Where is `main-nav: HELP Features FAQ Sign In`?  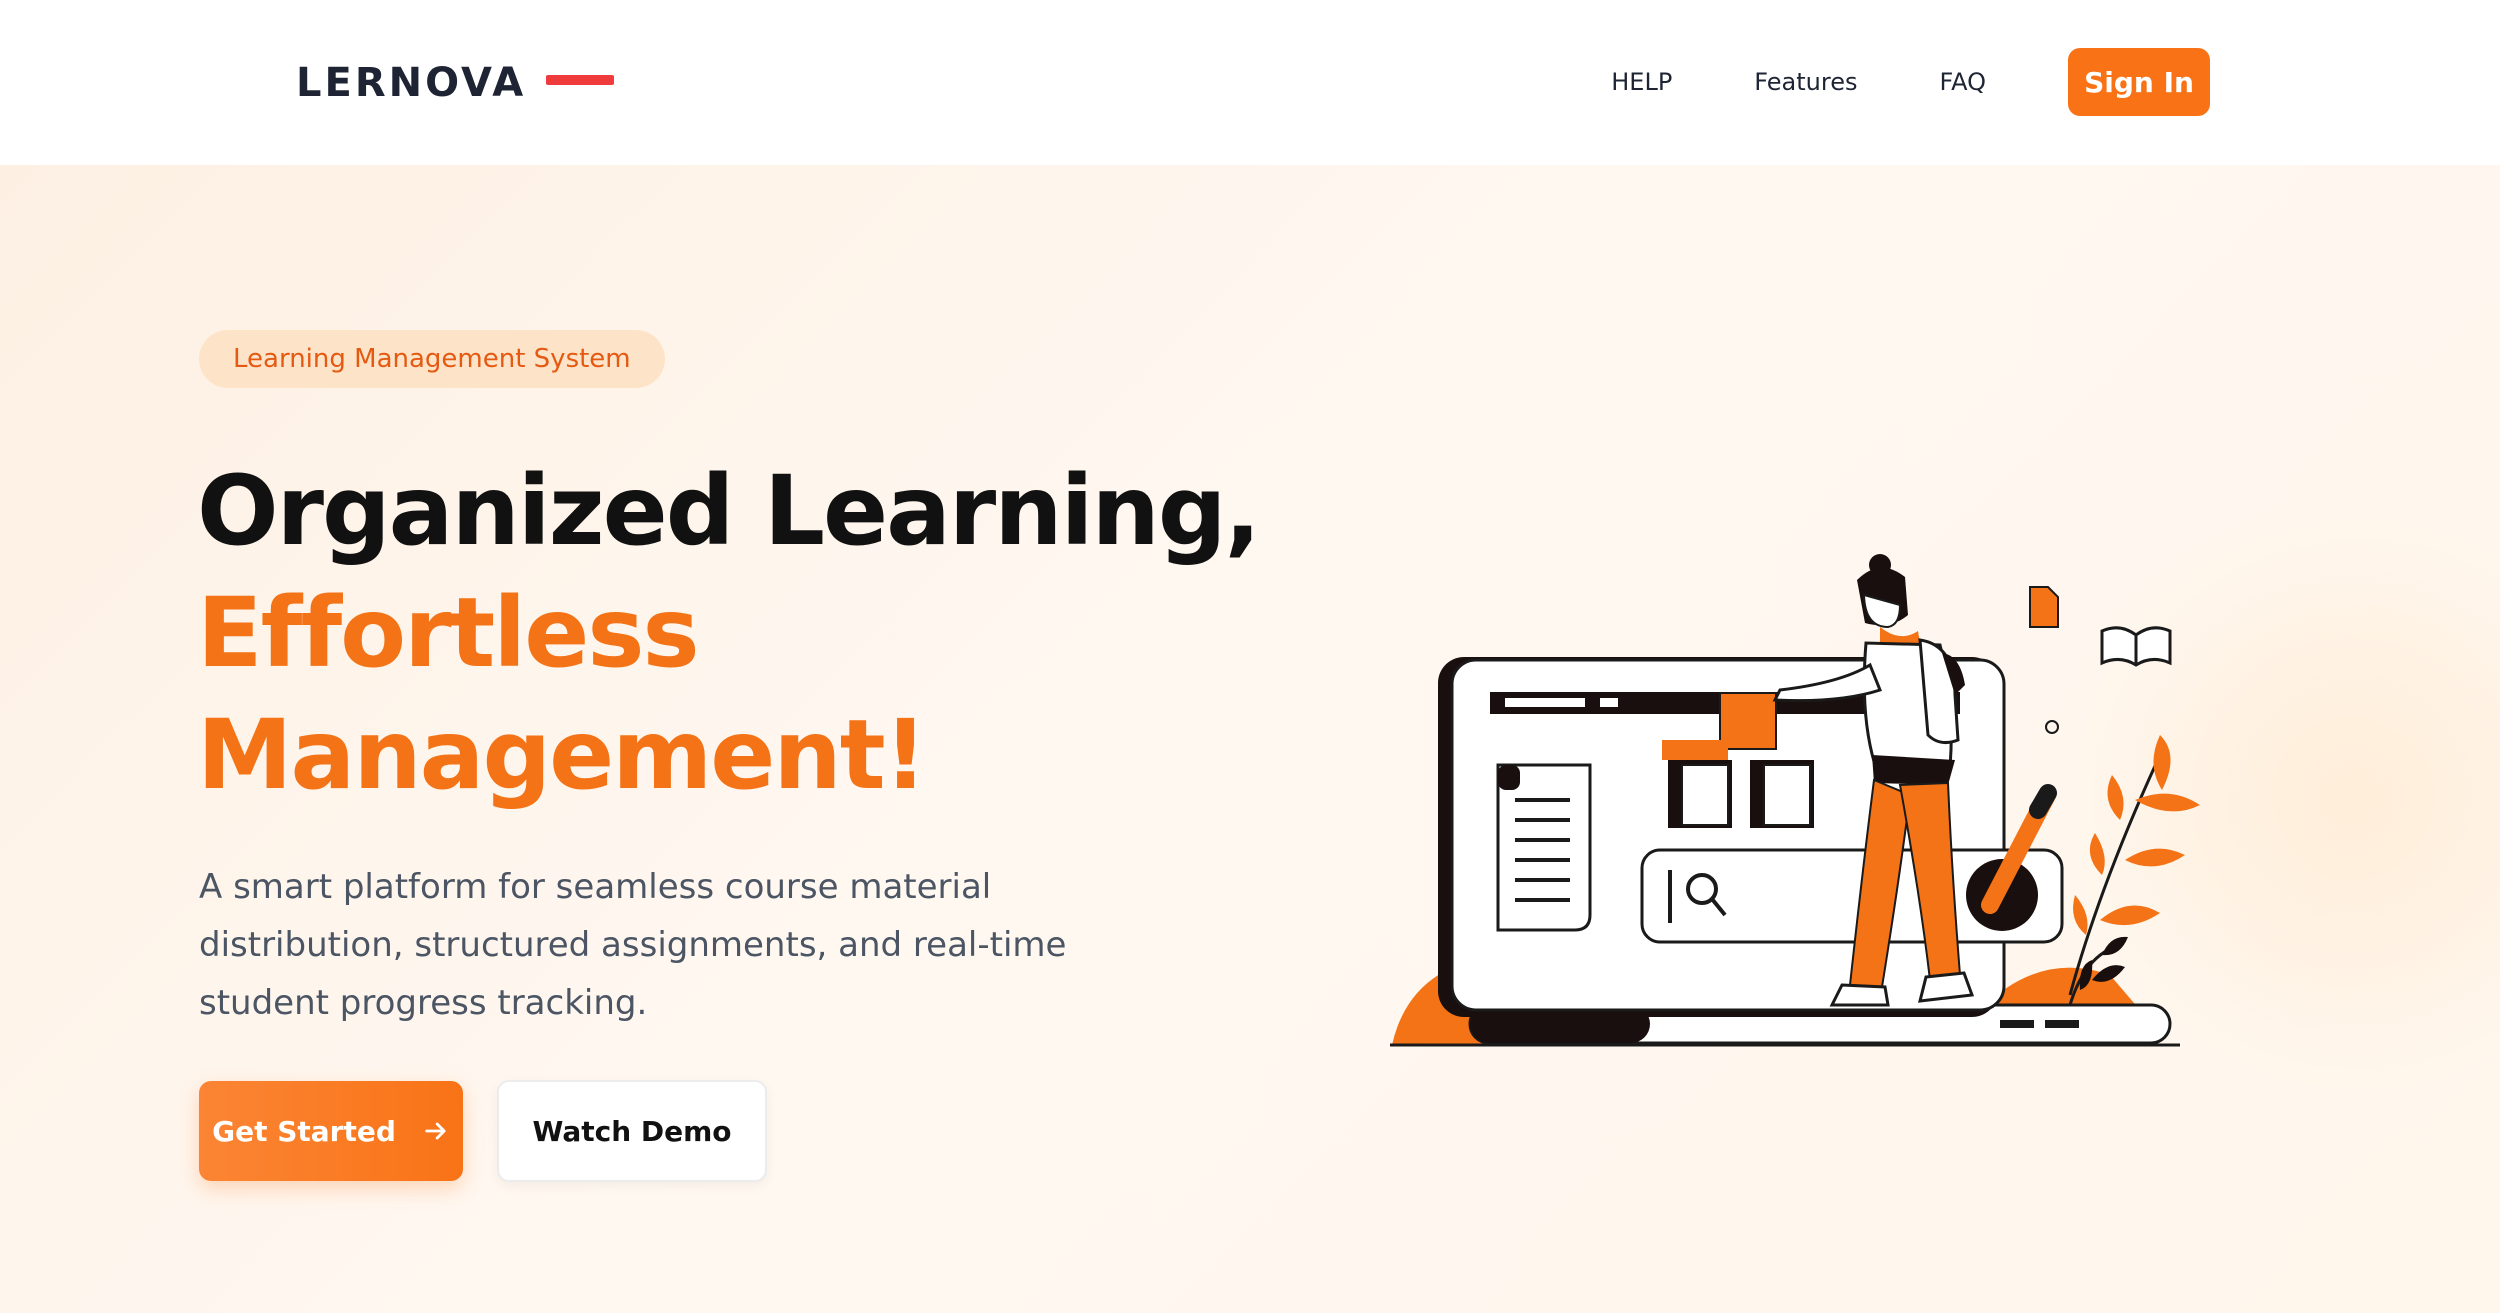 main-nav: HELP Features FAQ Sign In is located at coordinates (1910, 82).